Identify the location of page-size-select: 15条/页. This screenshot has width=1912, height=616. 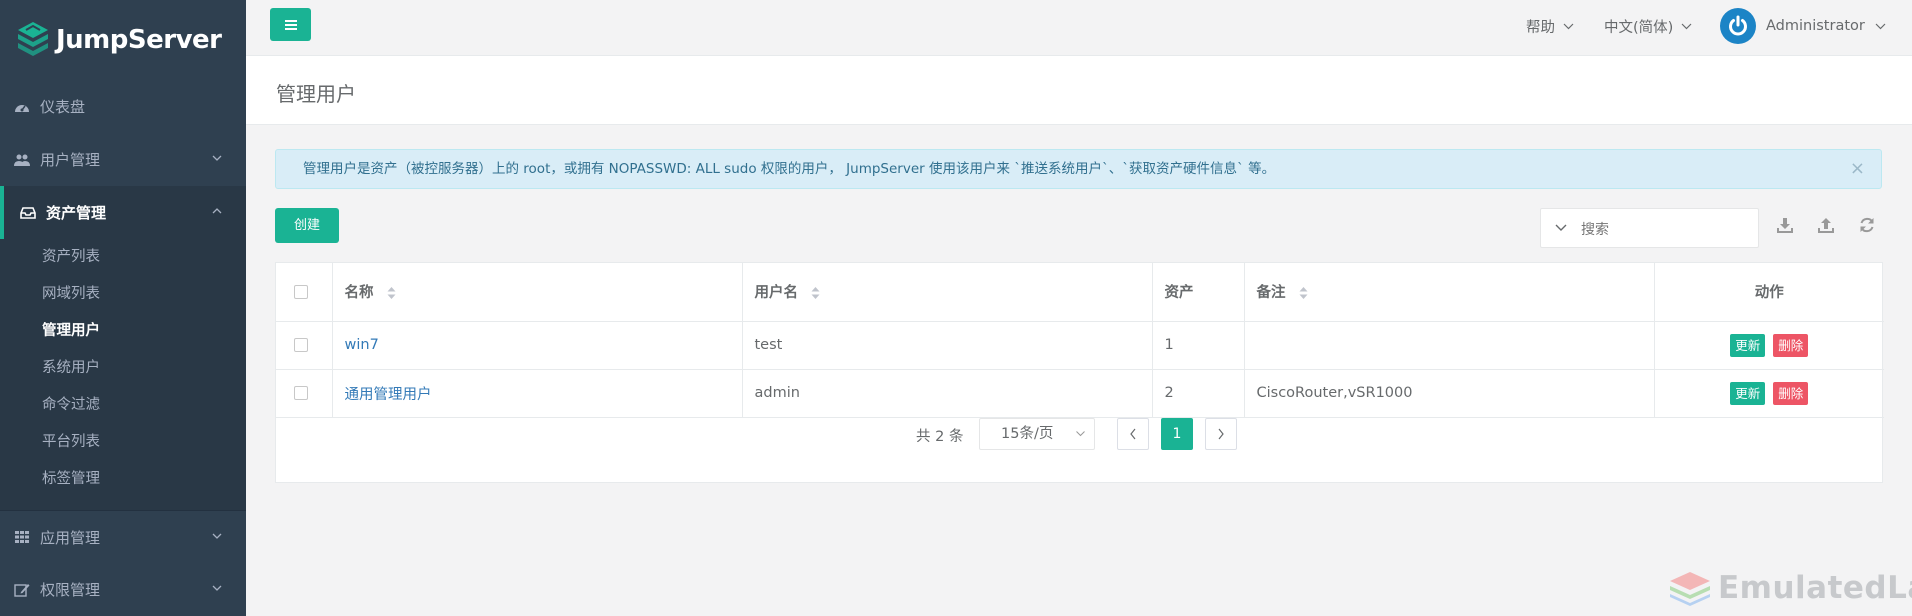
(1037, 434).